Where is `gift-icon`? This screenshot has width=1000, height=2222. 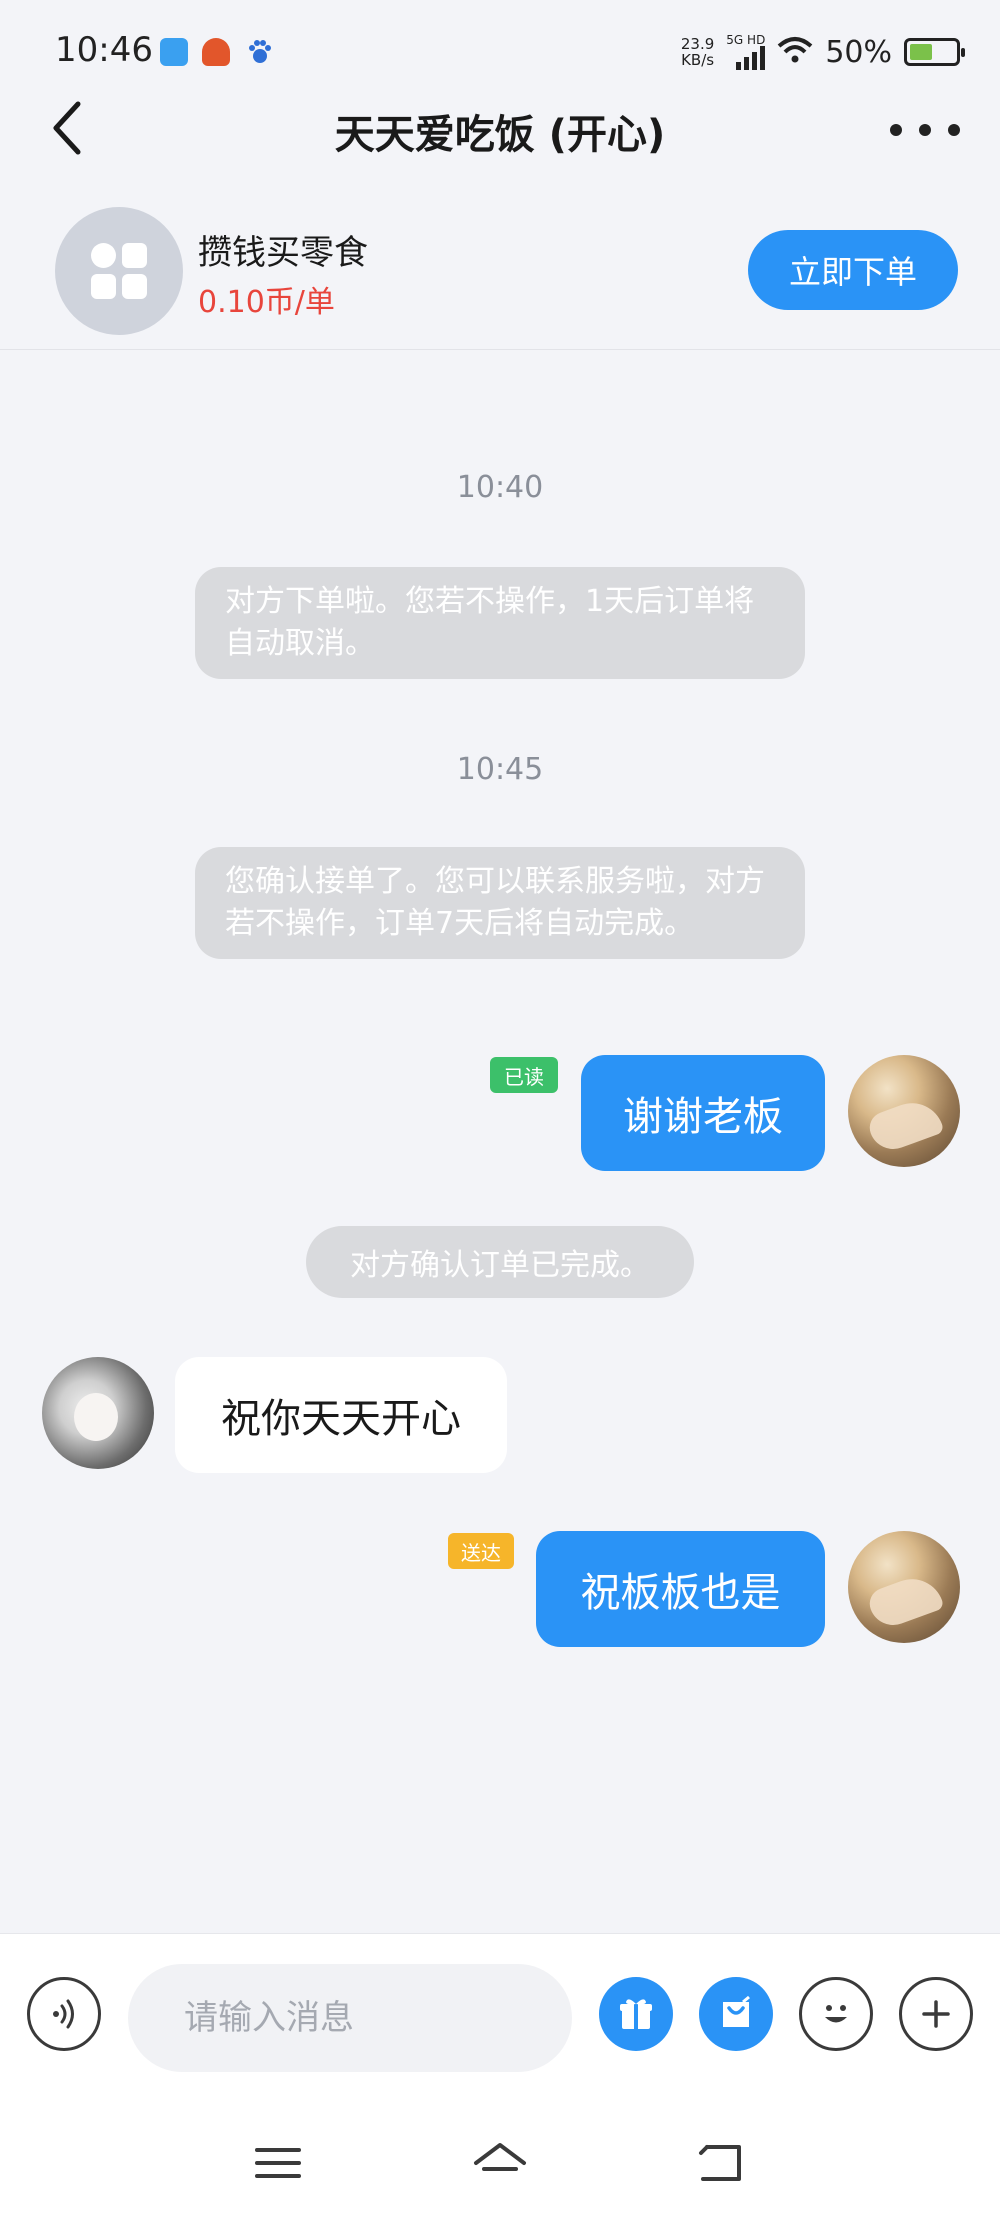 gift-icon is located at coordinates (636, 2014).